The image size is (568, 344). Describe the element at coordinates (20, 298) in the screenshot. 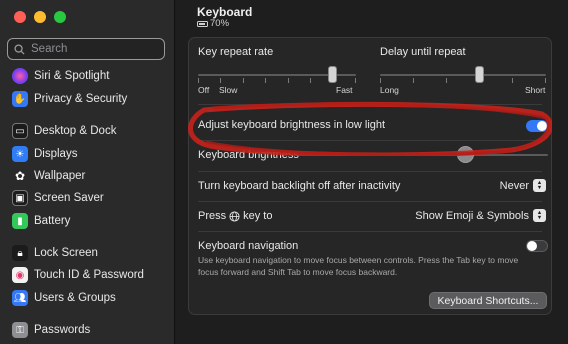

I see `users-icon: 👥︎` at that location.